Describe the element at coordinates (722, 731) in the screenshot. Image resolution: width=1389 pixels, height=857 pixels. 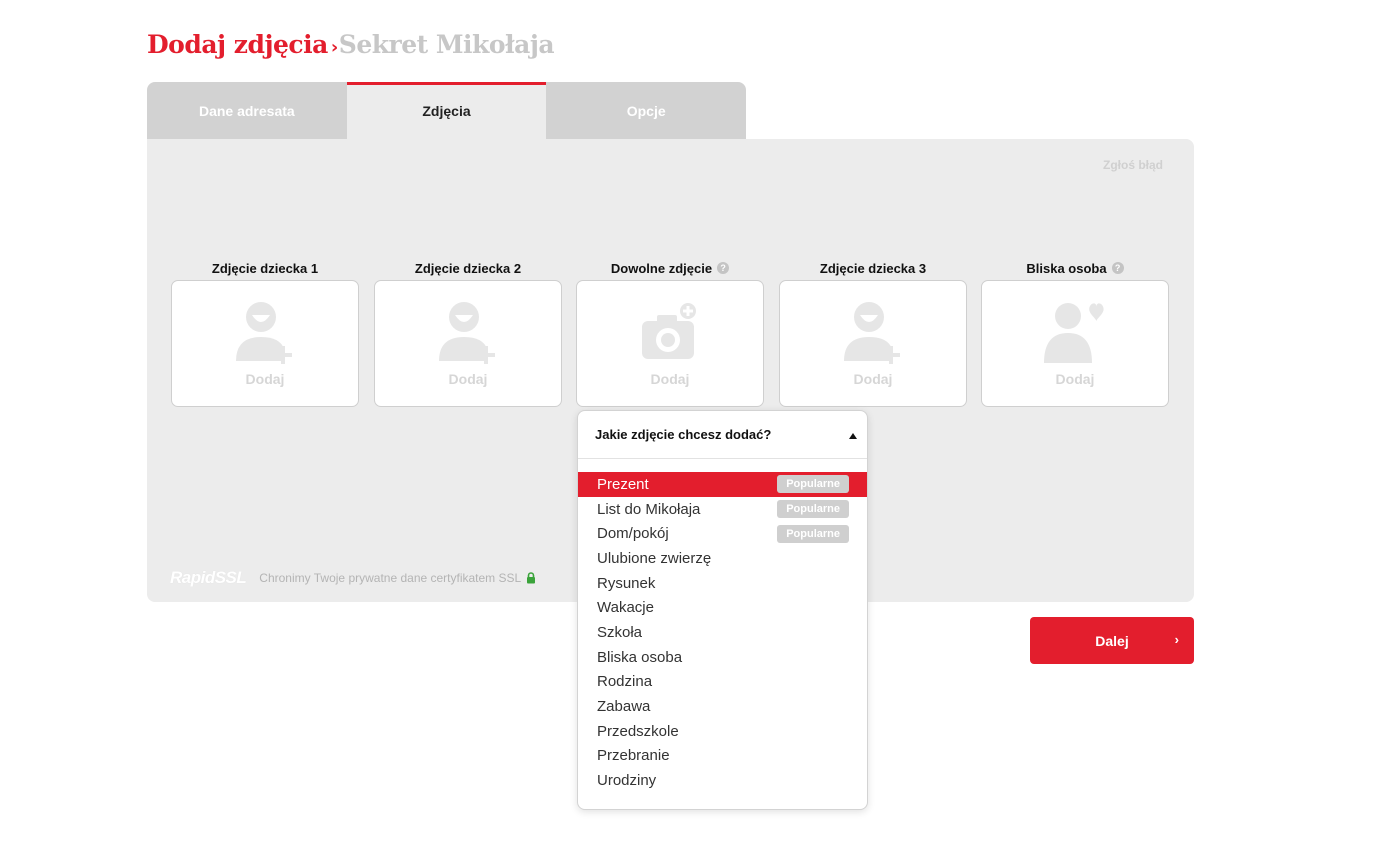
I see `dropdown-option-przedszkole: Przedszkole` at that location.